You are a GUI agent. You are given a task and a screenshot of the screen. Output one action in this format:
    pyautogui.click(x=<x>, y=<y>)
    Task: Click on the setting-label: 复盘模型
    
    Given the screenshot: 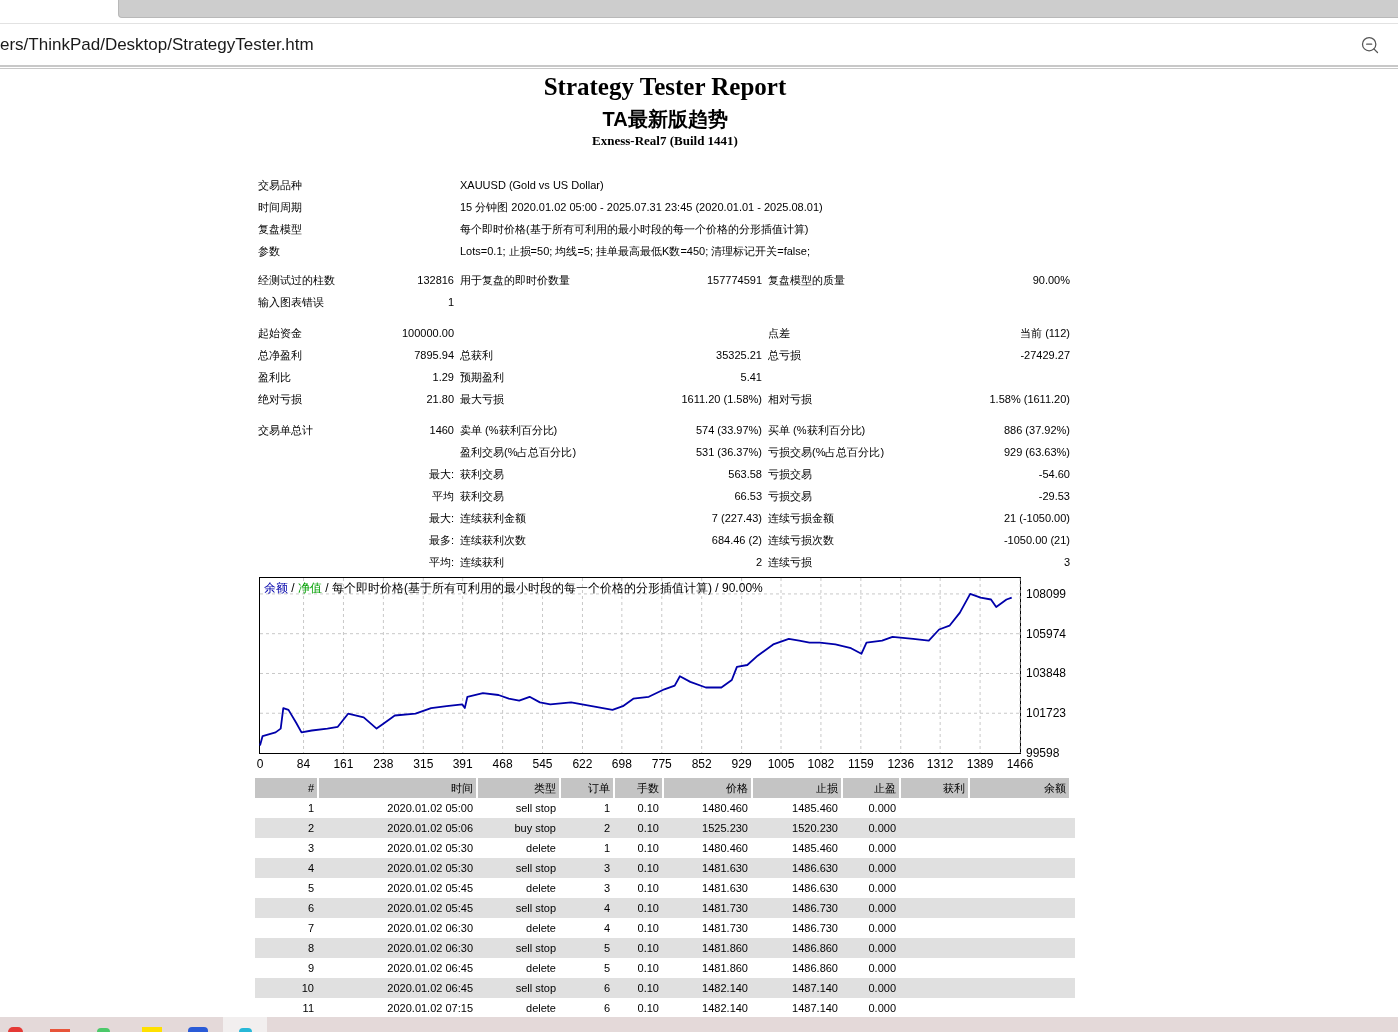 What is the action you would take?
    pyautogui.click(x=280, y=228)
    